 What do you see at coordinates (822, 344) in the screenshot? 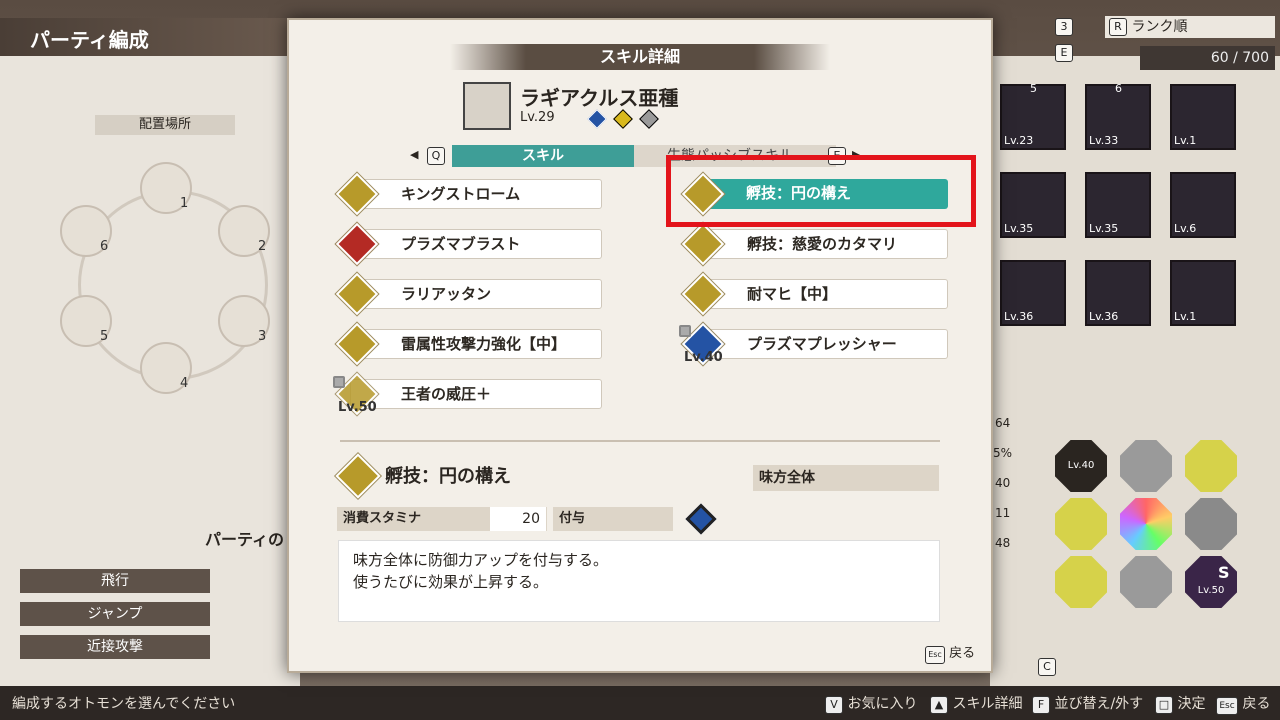
I see `skill-item-locked: プラズマプレッシャー` at bounding box center [822, 344].